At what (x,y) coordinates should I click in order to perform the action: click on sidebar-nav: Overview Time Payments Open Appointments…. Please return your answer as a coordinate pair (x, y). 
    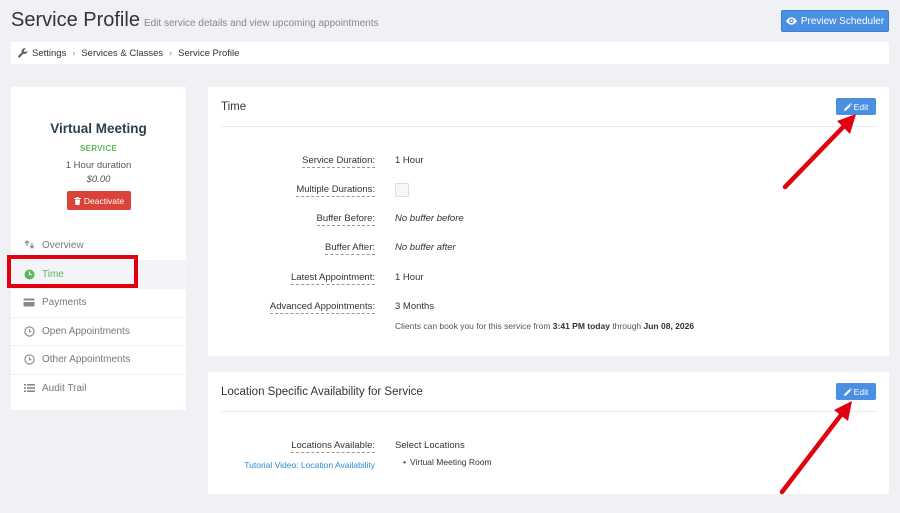
    Looking at the image, I should click on (98, 316).